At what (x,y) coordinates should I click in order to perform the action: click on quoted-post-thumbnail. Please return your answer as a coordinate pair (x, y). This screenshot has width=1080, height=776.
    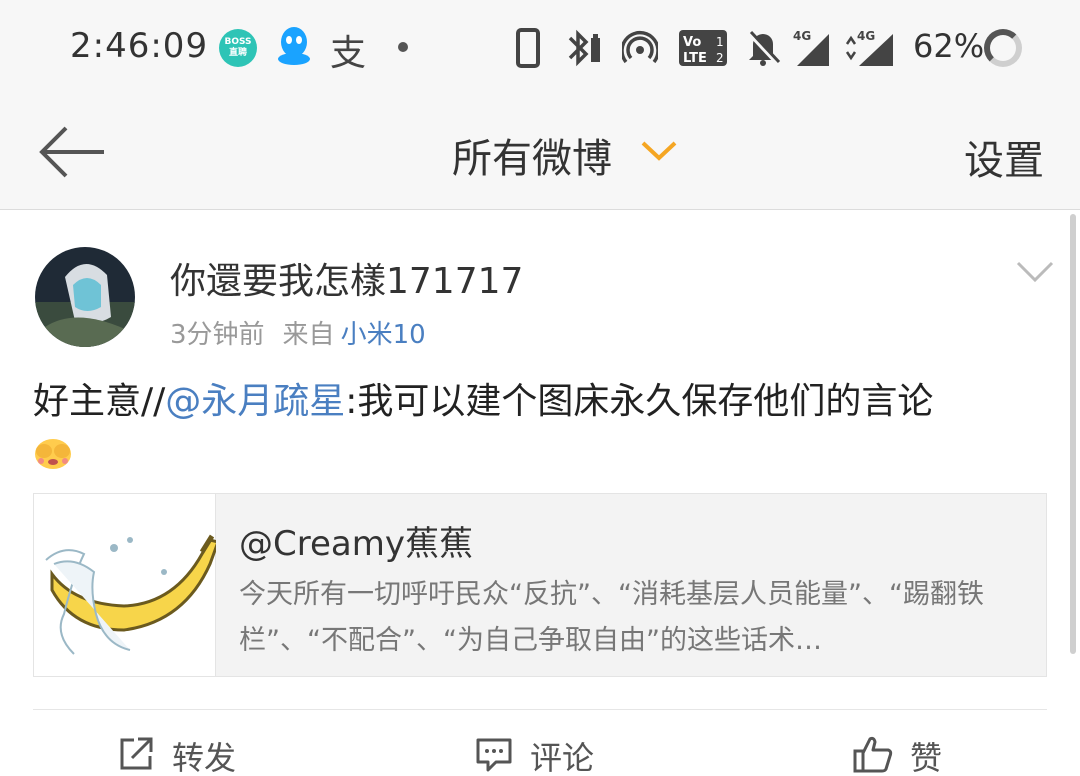
    Looking at the image, I should click on (127, 585).